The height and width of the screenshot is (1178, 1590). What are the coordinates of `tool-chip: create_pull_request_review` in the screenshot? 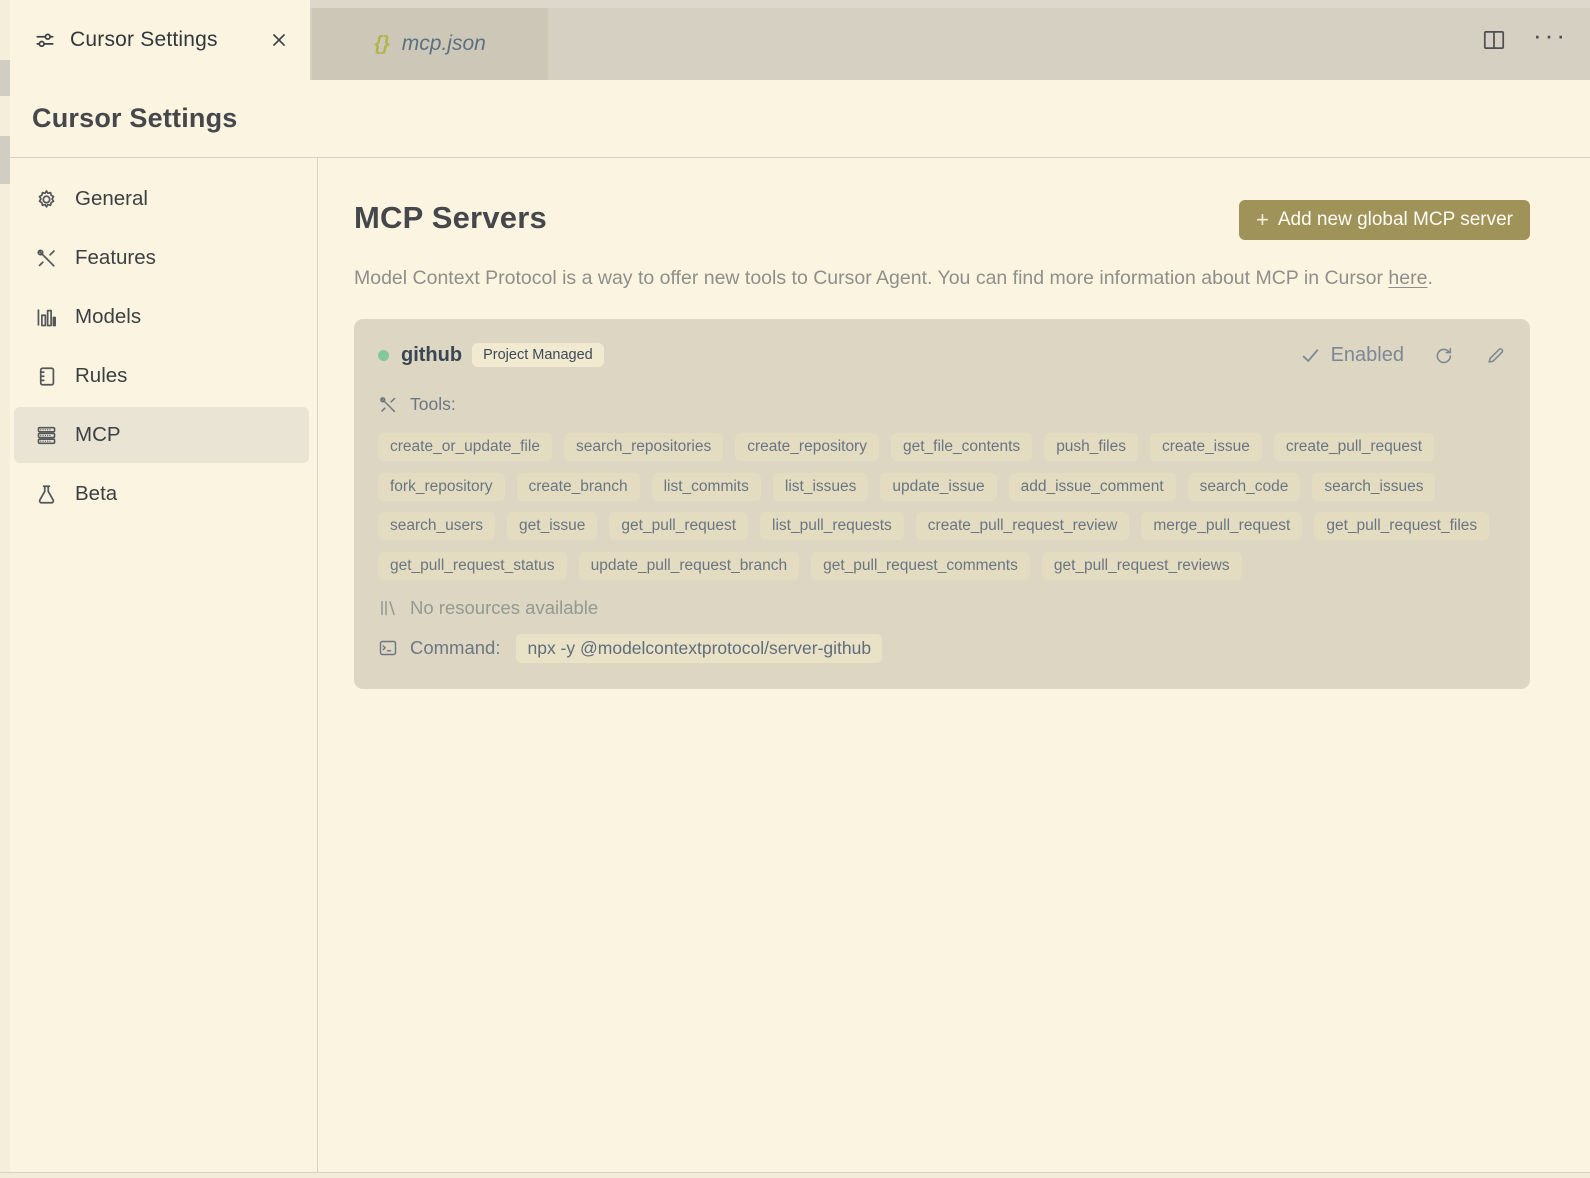 It's located at (1022, 526).